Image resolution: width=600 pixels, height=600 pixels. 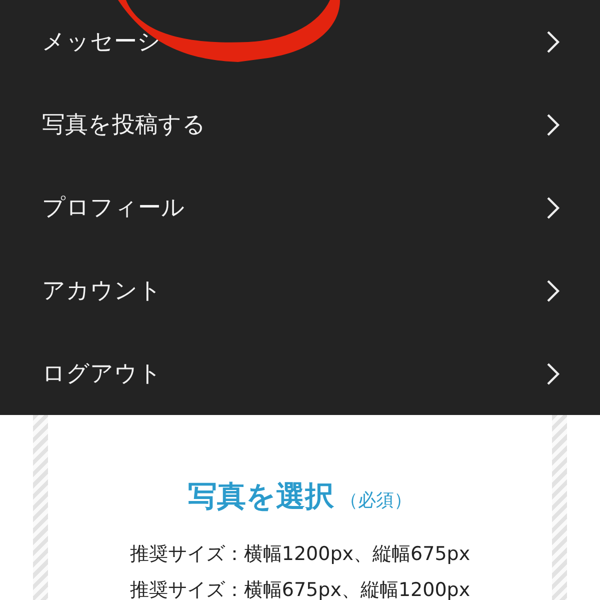 What do you see at coordinates (102, 291) in the screenshot?
I see `menu-item-label: アカウント` at bounding box center [102, 291].